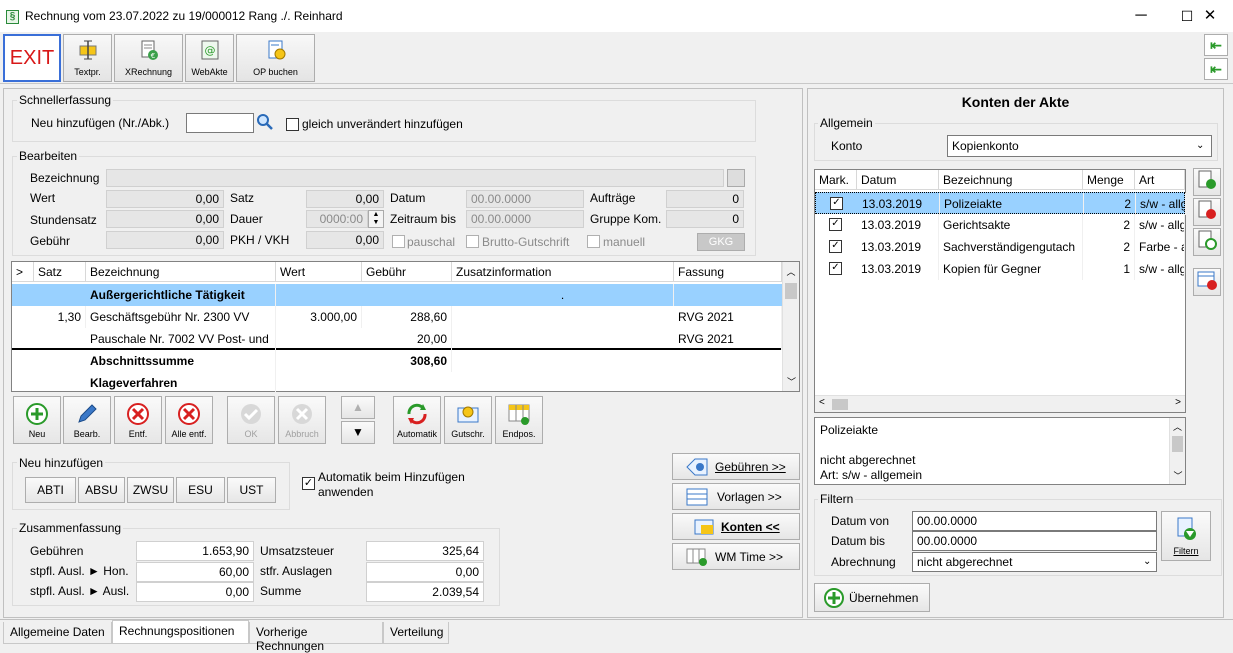 This screenshot has width=1233, height=653. I want to click on h-scroll-thumb, so click(840, 404).